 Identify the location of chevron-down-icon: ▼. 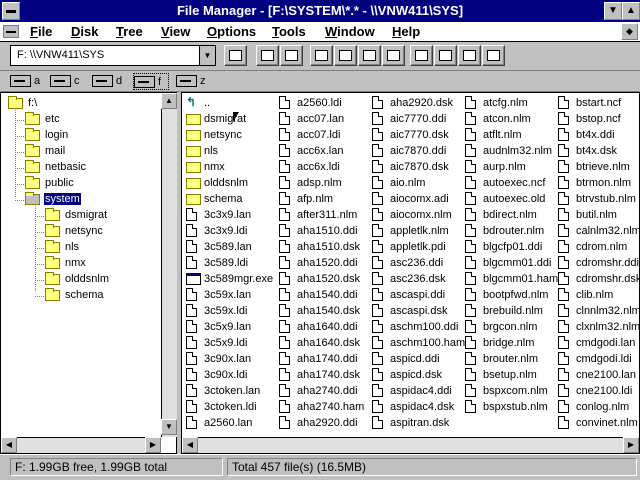
(207, 55).